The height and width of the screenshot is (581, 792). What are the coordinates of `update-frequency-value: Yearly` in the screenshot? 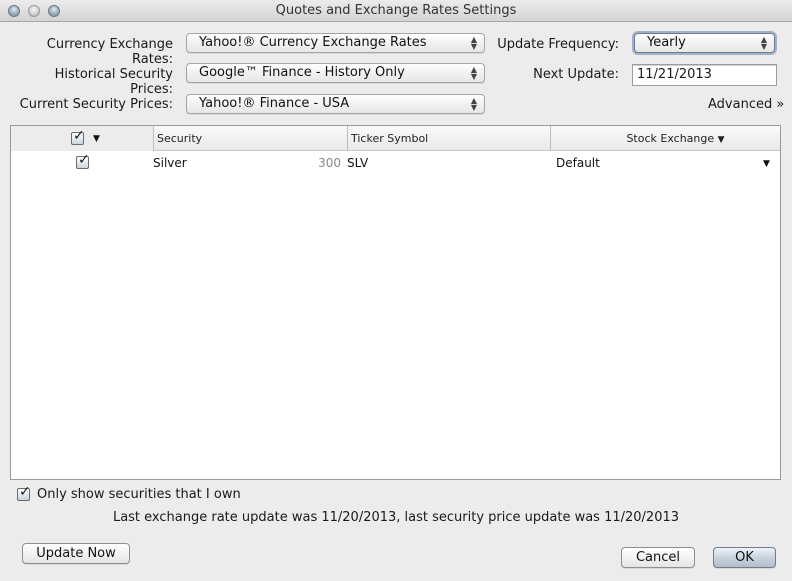 It's located at (666, 42).